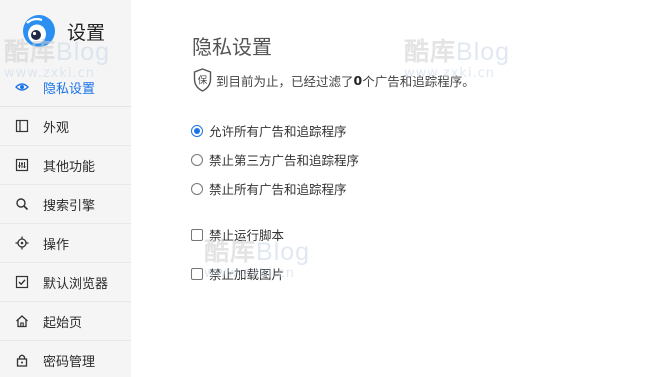 The width and height of the screenshot is (667, 377). I want to click on shield-label: 保, so click(203, 81).